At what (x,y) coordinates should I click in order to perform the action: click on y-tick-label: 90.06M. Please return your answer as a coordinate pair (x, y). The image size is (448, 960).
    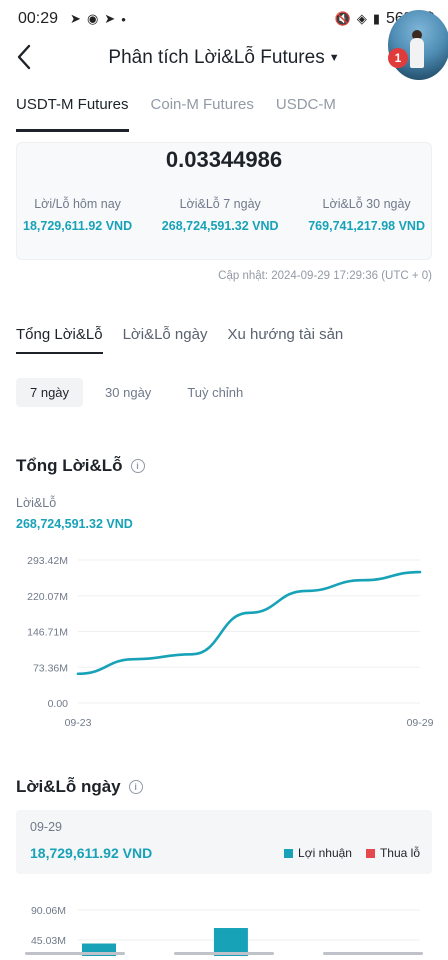
    Looking at the image, I should click on (48, 911).